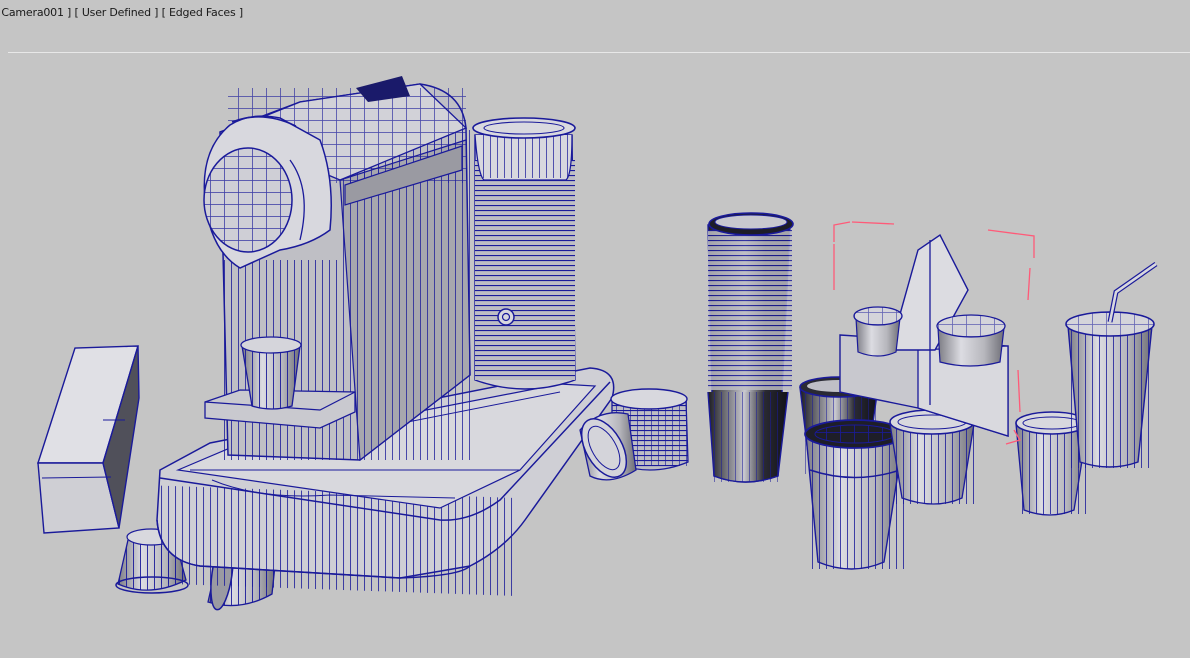  Describe the element at coordinates (750, 347) in the screenshot. I see `cup-stack` at that location.